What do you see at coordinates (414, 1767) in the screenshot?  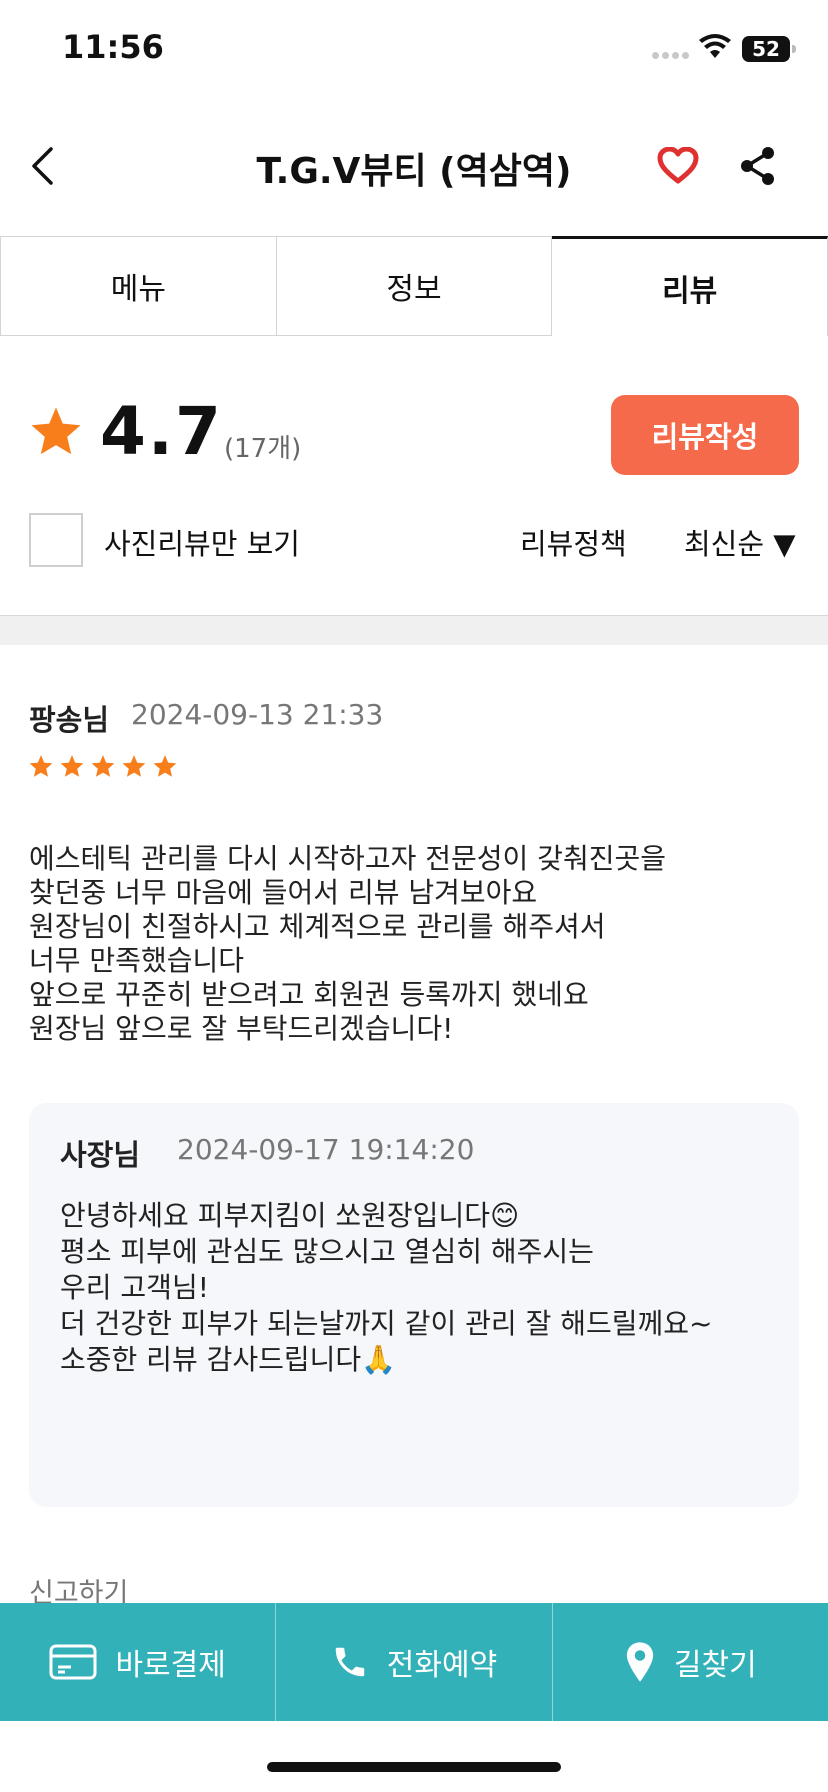 I see `home-indicator` at bounding box center [414, 1767].